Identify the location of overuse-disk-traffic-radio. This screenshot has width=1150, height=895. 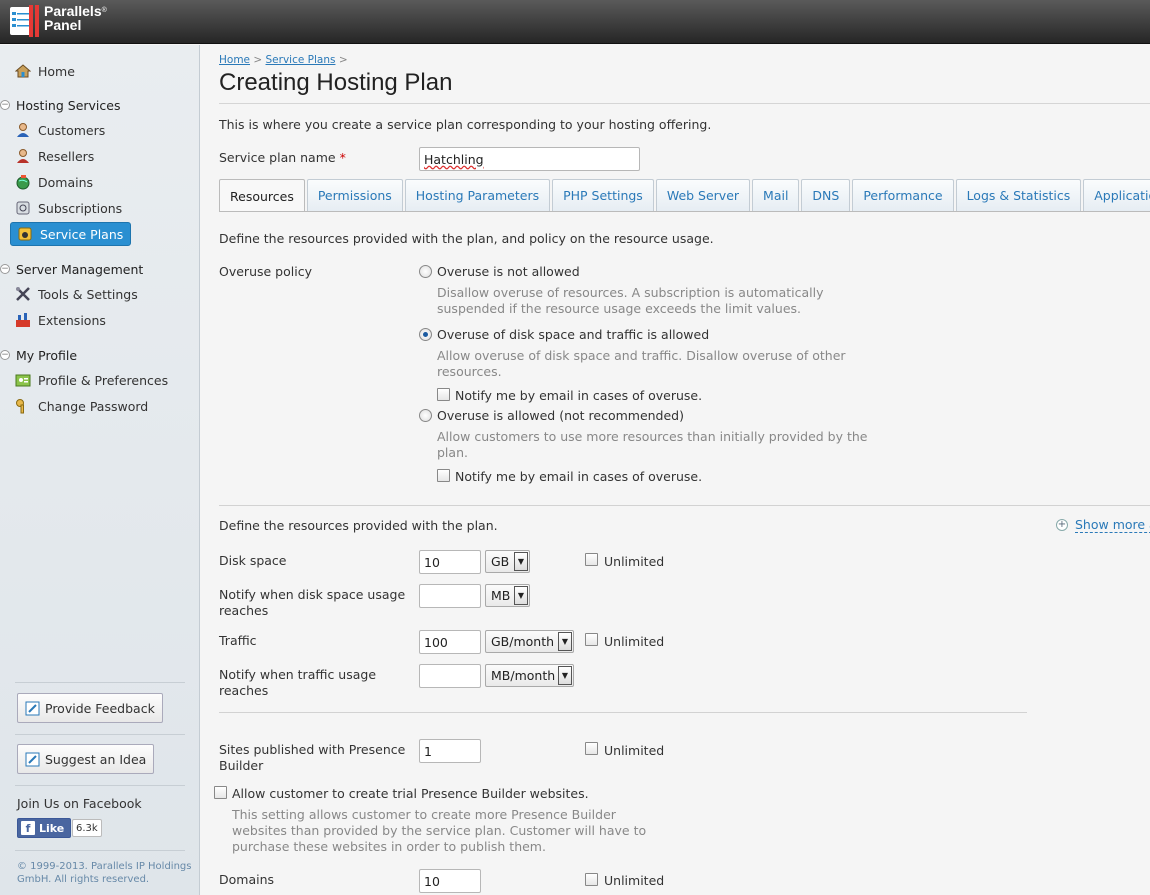
(425, 334).